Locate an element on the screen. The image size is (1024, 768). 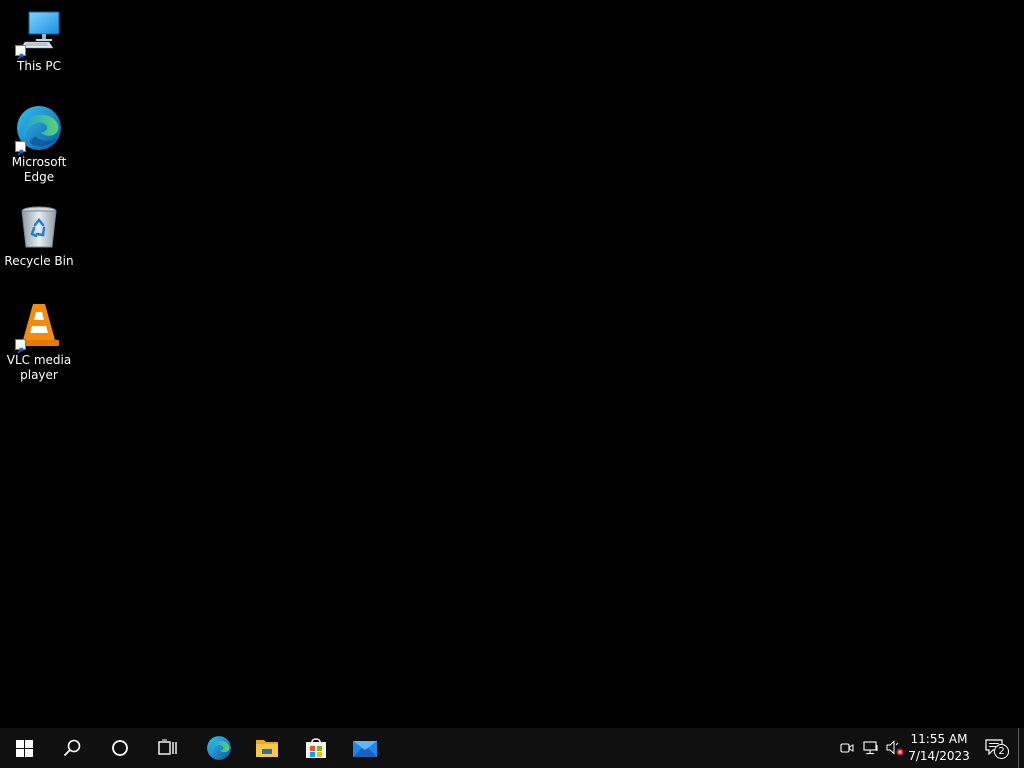
desktop-icon-recycle-bin: Recycle Bin is located at coordinates (39, 236).